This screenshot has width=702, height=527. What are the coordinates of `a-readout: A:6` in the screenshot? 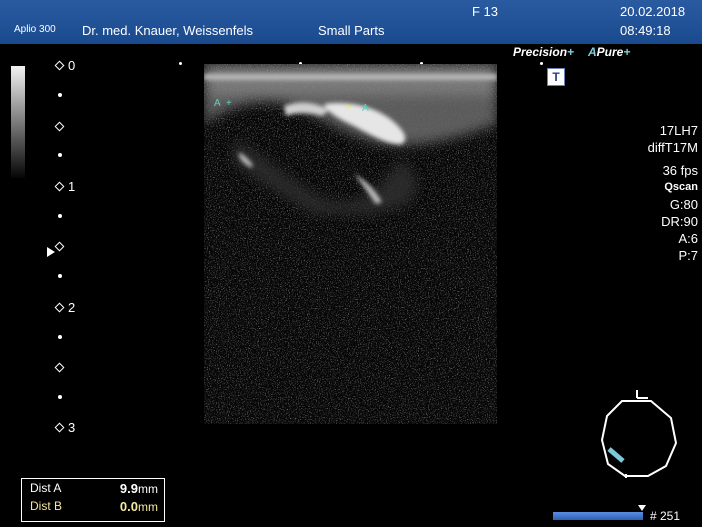 It's located at (688, 238).